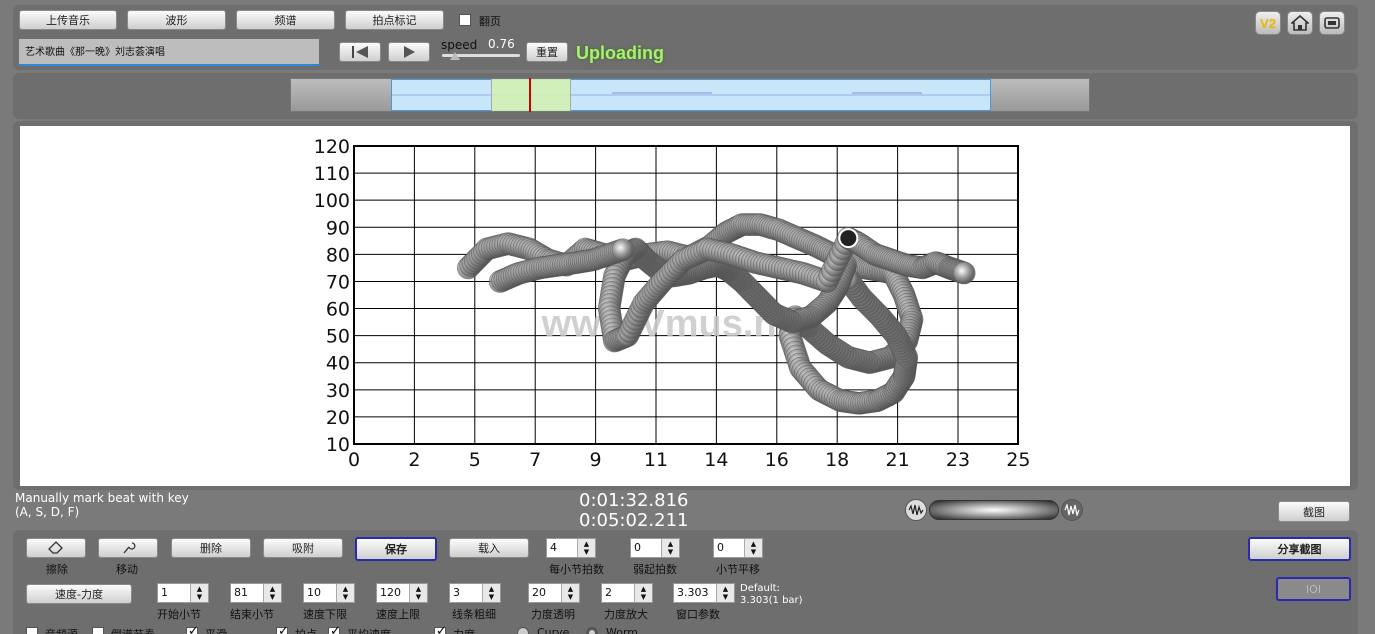 Image resolution: width=1375 pixels, height=634 pixels. Describe the element at coordinates (285, 20) in the screenshot. I see `spectrum-button: 频谱` at that location.